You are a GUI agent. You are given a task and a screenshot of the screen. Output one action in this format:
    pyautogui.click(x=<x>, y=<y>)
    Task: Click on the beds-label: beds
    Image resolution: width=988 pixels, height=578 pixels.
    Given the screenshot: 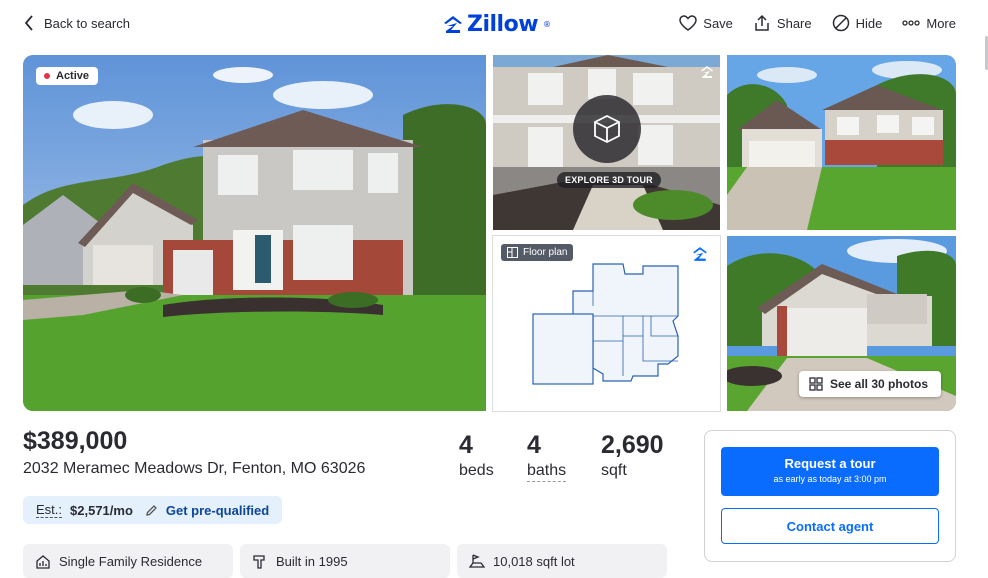 What is the action you would take?
    pyautogui.click(x=476, y=470)
    